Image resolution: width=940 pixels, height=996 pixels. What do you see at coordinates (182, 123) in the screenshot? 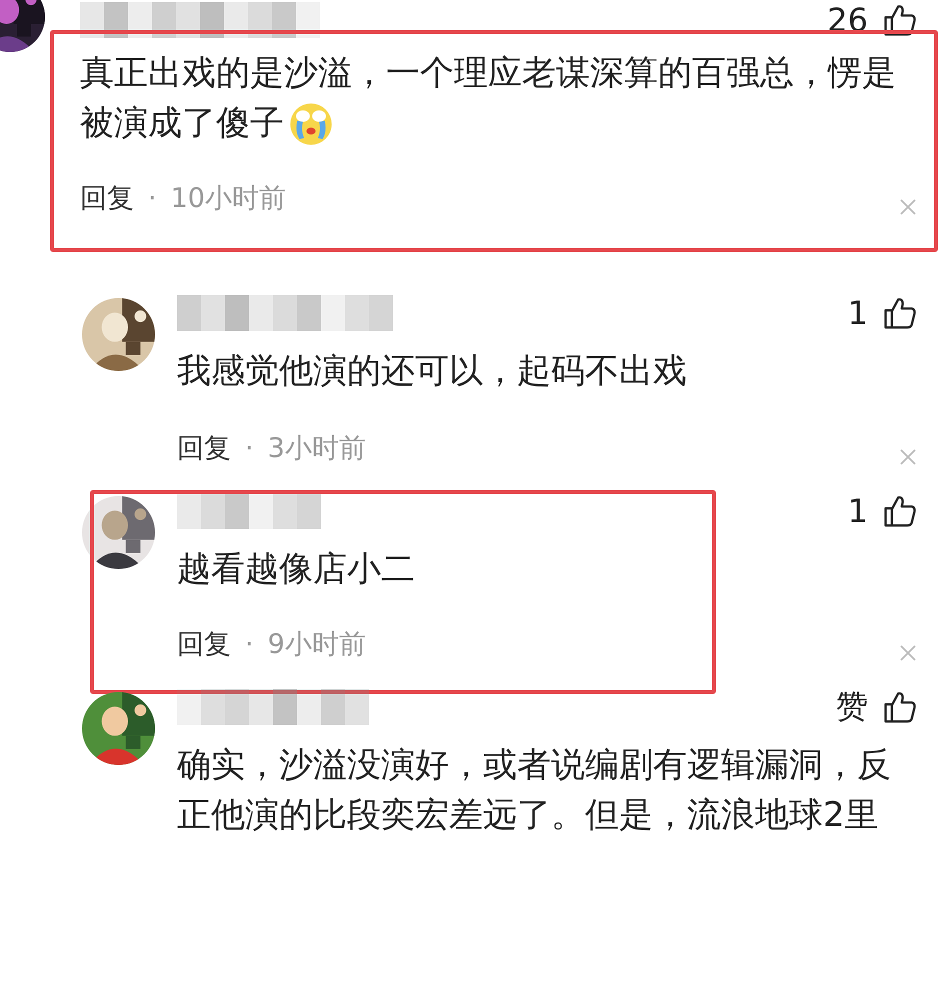
I see `comment-text: 被演成了傻子` at bounding box center [182, 123].